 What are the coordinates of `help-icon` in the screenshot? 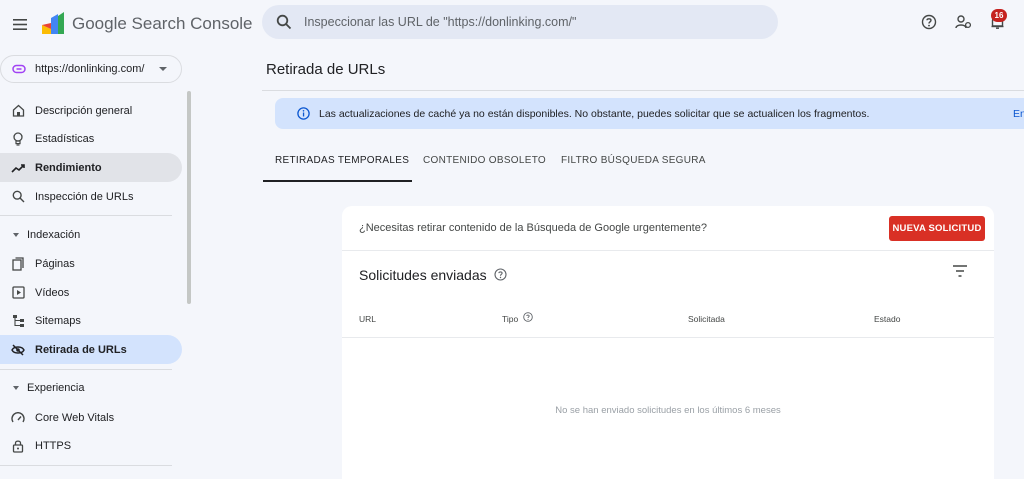 It's located at (929, 22).